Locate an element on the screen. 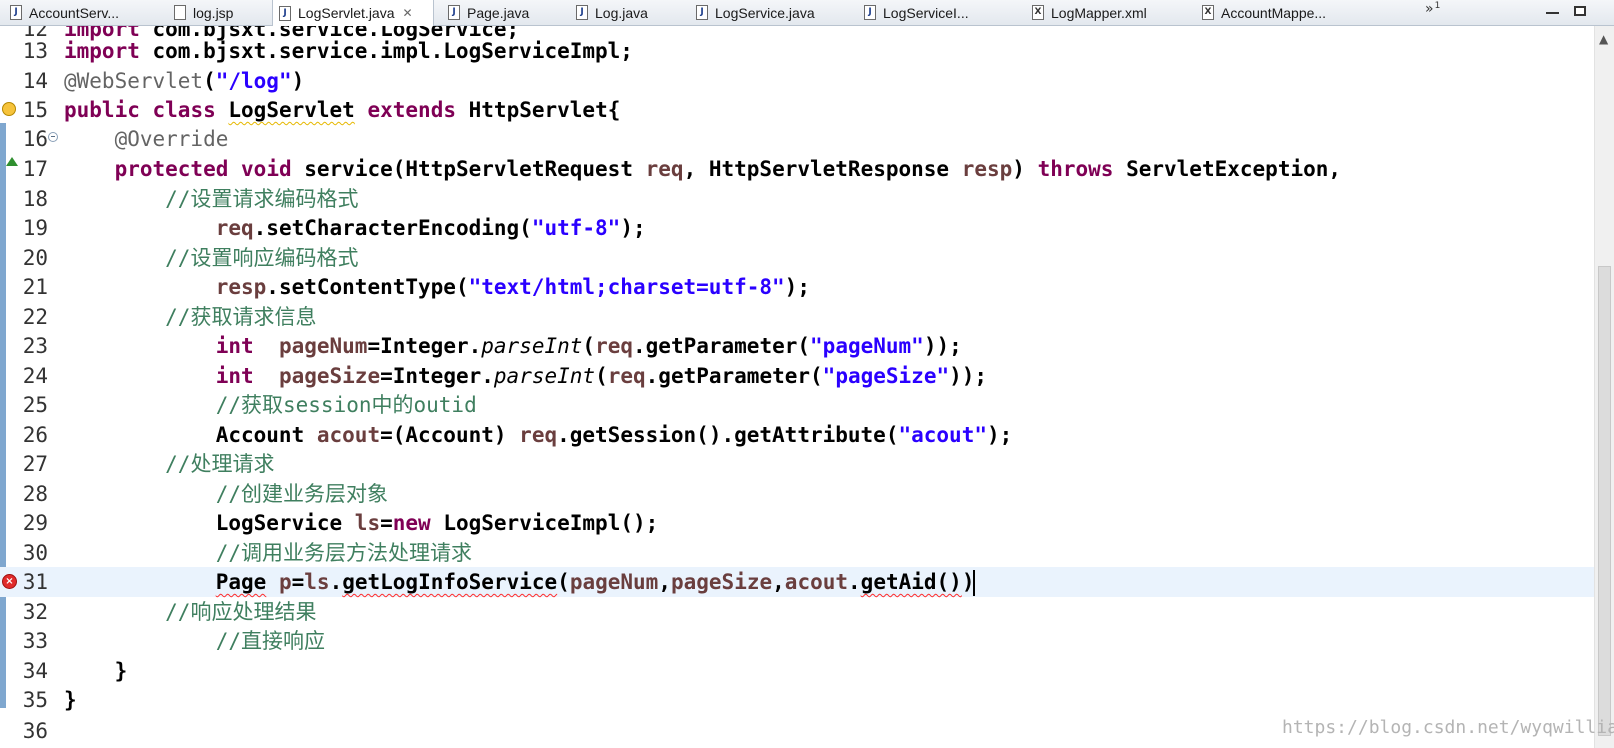 The height and width of the screenshot is (748, 1614). code-line: 25 //获取session中的outid is located at coordinates (807, 405).